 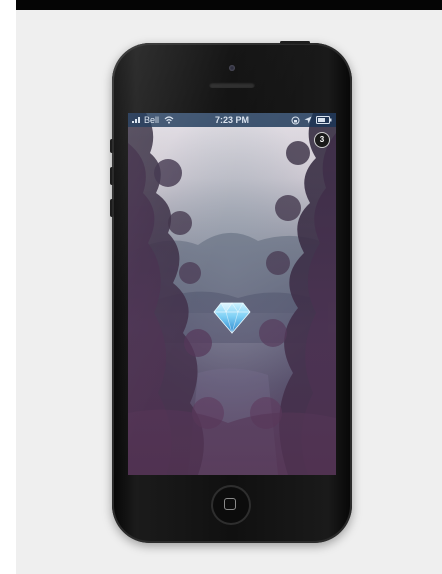 What do you see at coordinates (322, 140) in the screenshot?
I see `notification-badge: 3` at bounding box center [322, 140].